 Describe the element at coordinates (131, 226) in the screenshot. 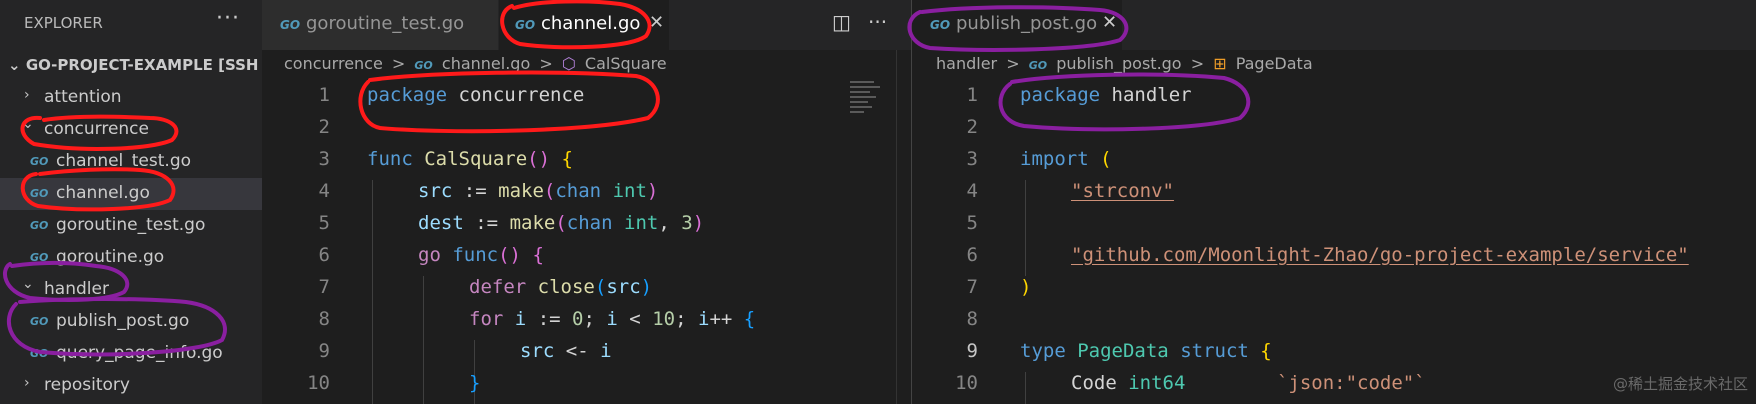

I see `tree-file-goroutine-test: GO goroutine_test.go` at that location.